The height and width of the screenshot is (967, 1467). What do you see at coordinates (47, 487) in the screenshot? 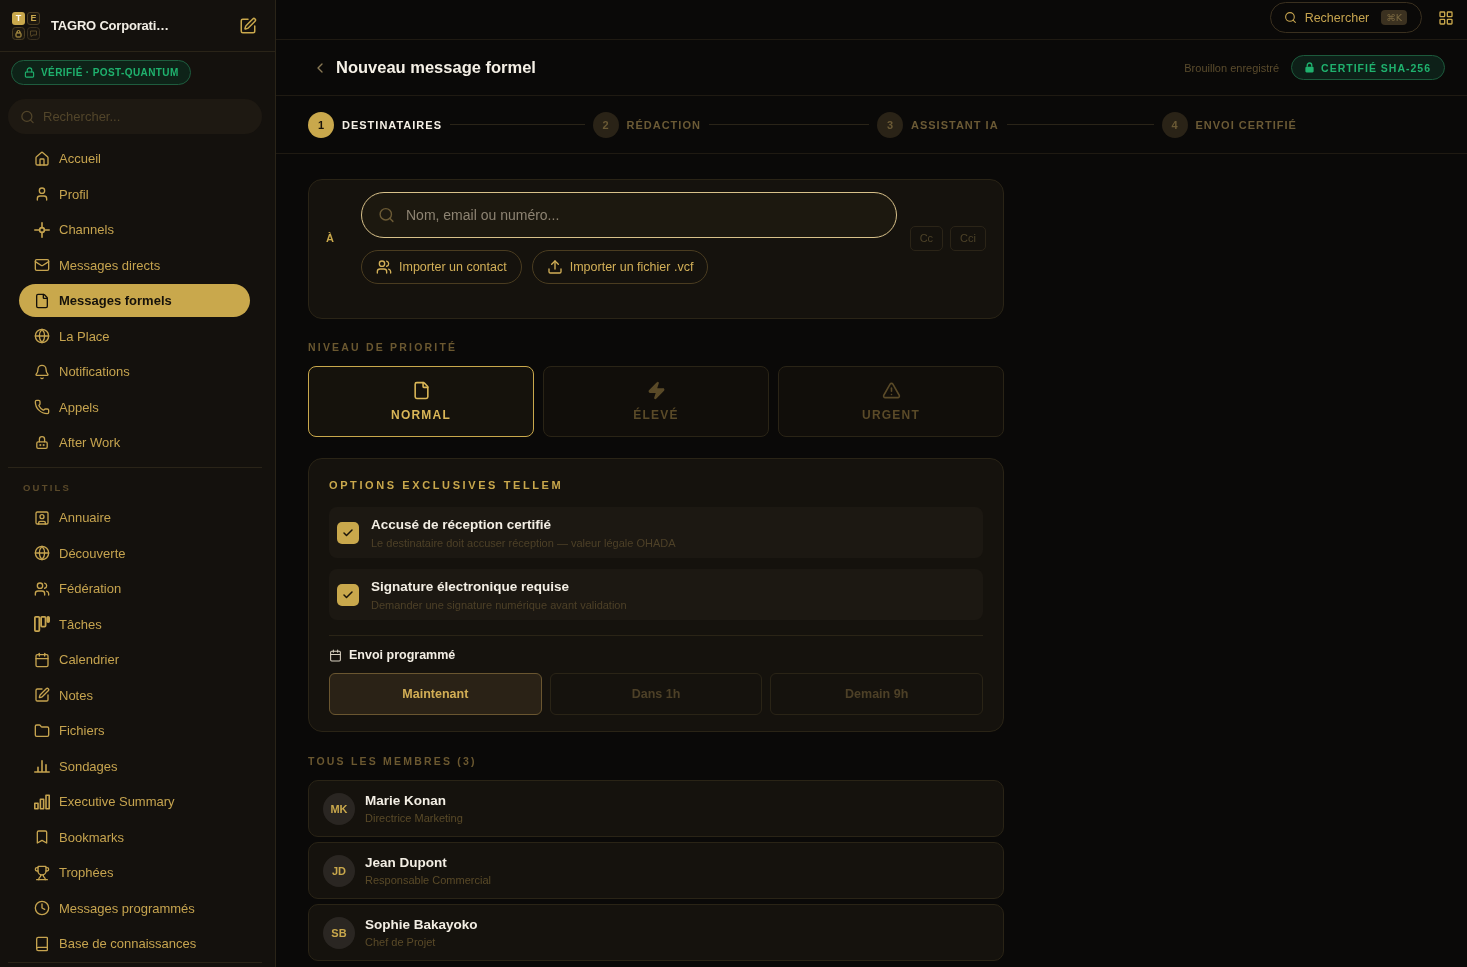
I see `section-heading: OUTILS` at bounding box center [47, 487].